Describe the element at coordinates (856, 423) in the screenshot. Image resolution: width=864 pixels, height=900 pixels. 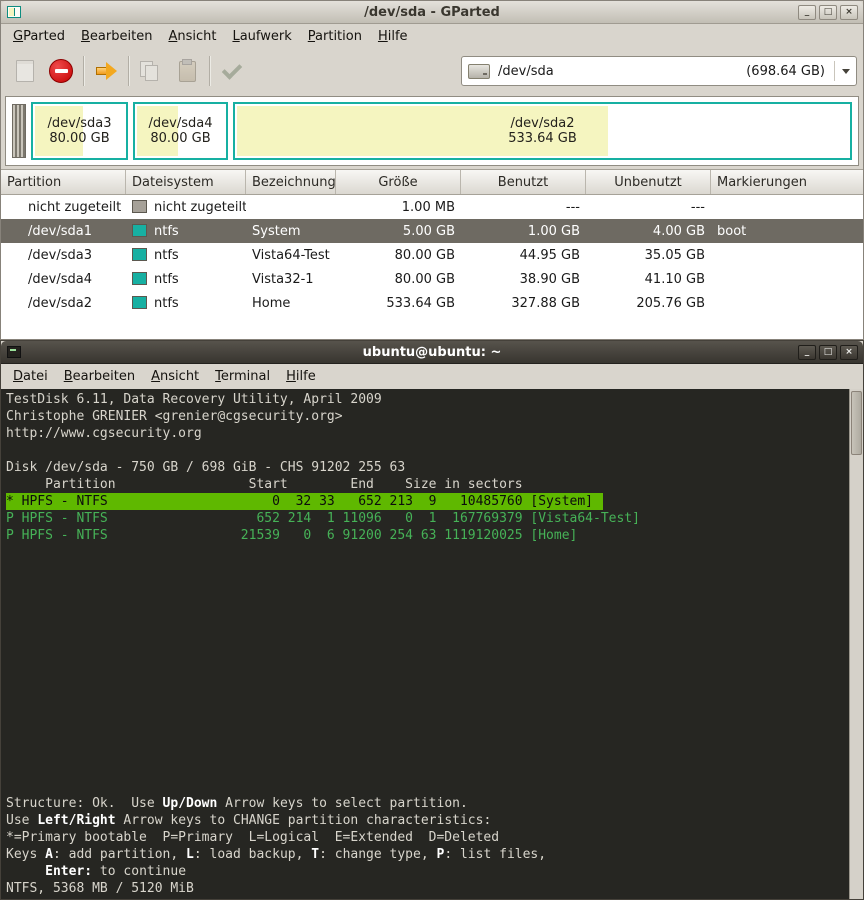
I see `scrollbar-thumb` at that location.